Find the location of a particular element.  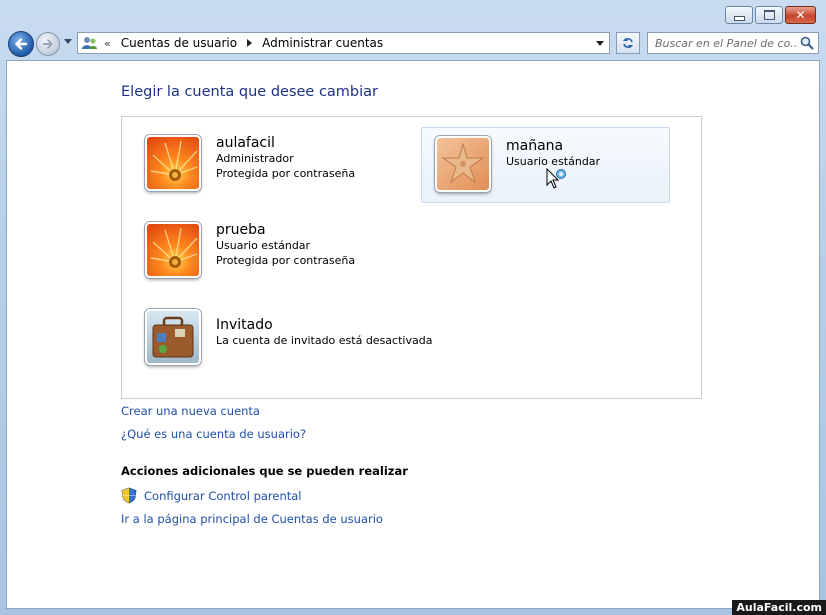

account-type: Administrador is located at coordinates (255, 158).